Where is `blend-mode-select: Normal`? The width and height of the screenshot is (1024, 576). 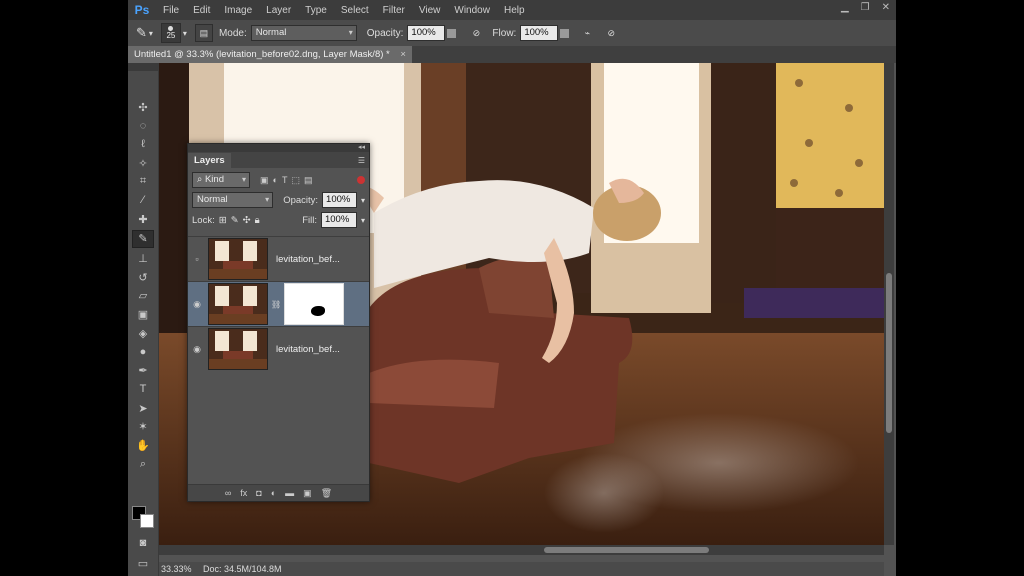
blend-mode-select: Normal is located at coordinates (233, 200).